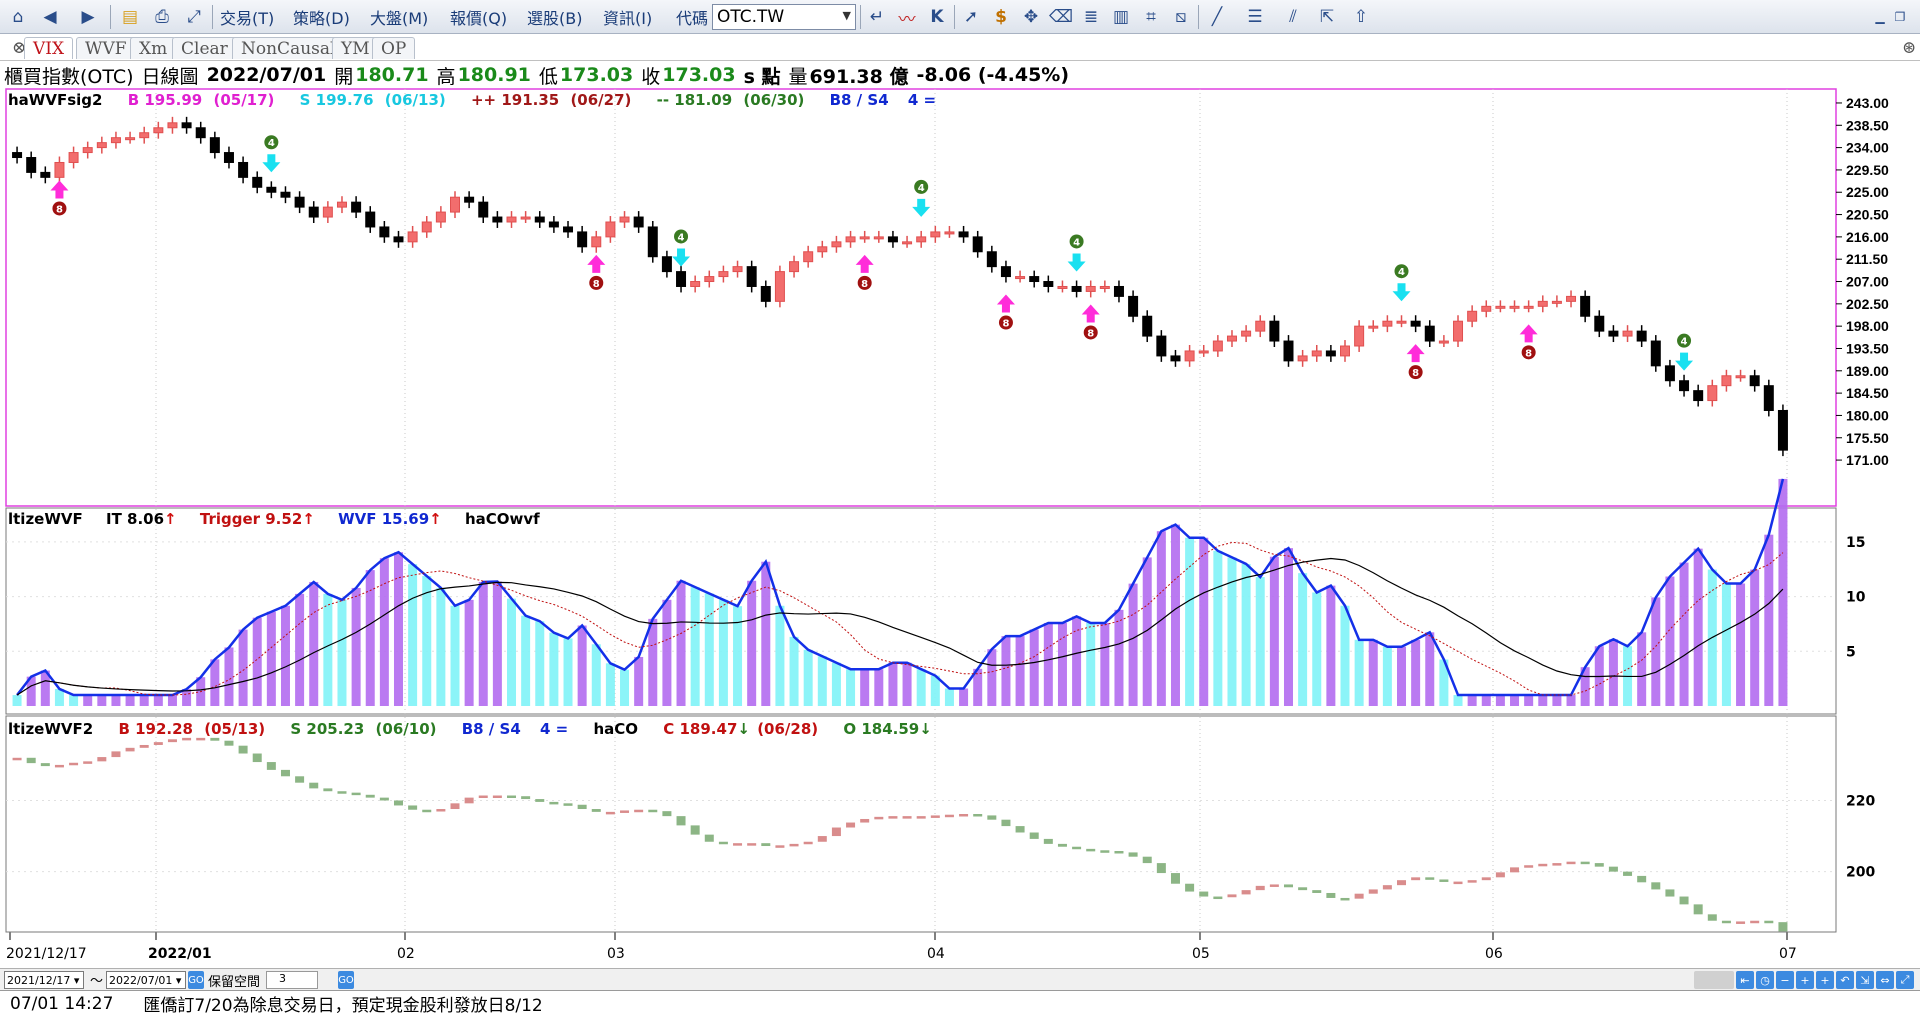 The image size is (1920, 1016). Describe the element at coordinates (1865, 980) in the screenshot. I see `shrink-icon: ⇲` at that location.